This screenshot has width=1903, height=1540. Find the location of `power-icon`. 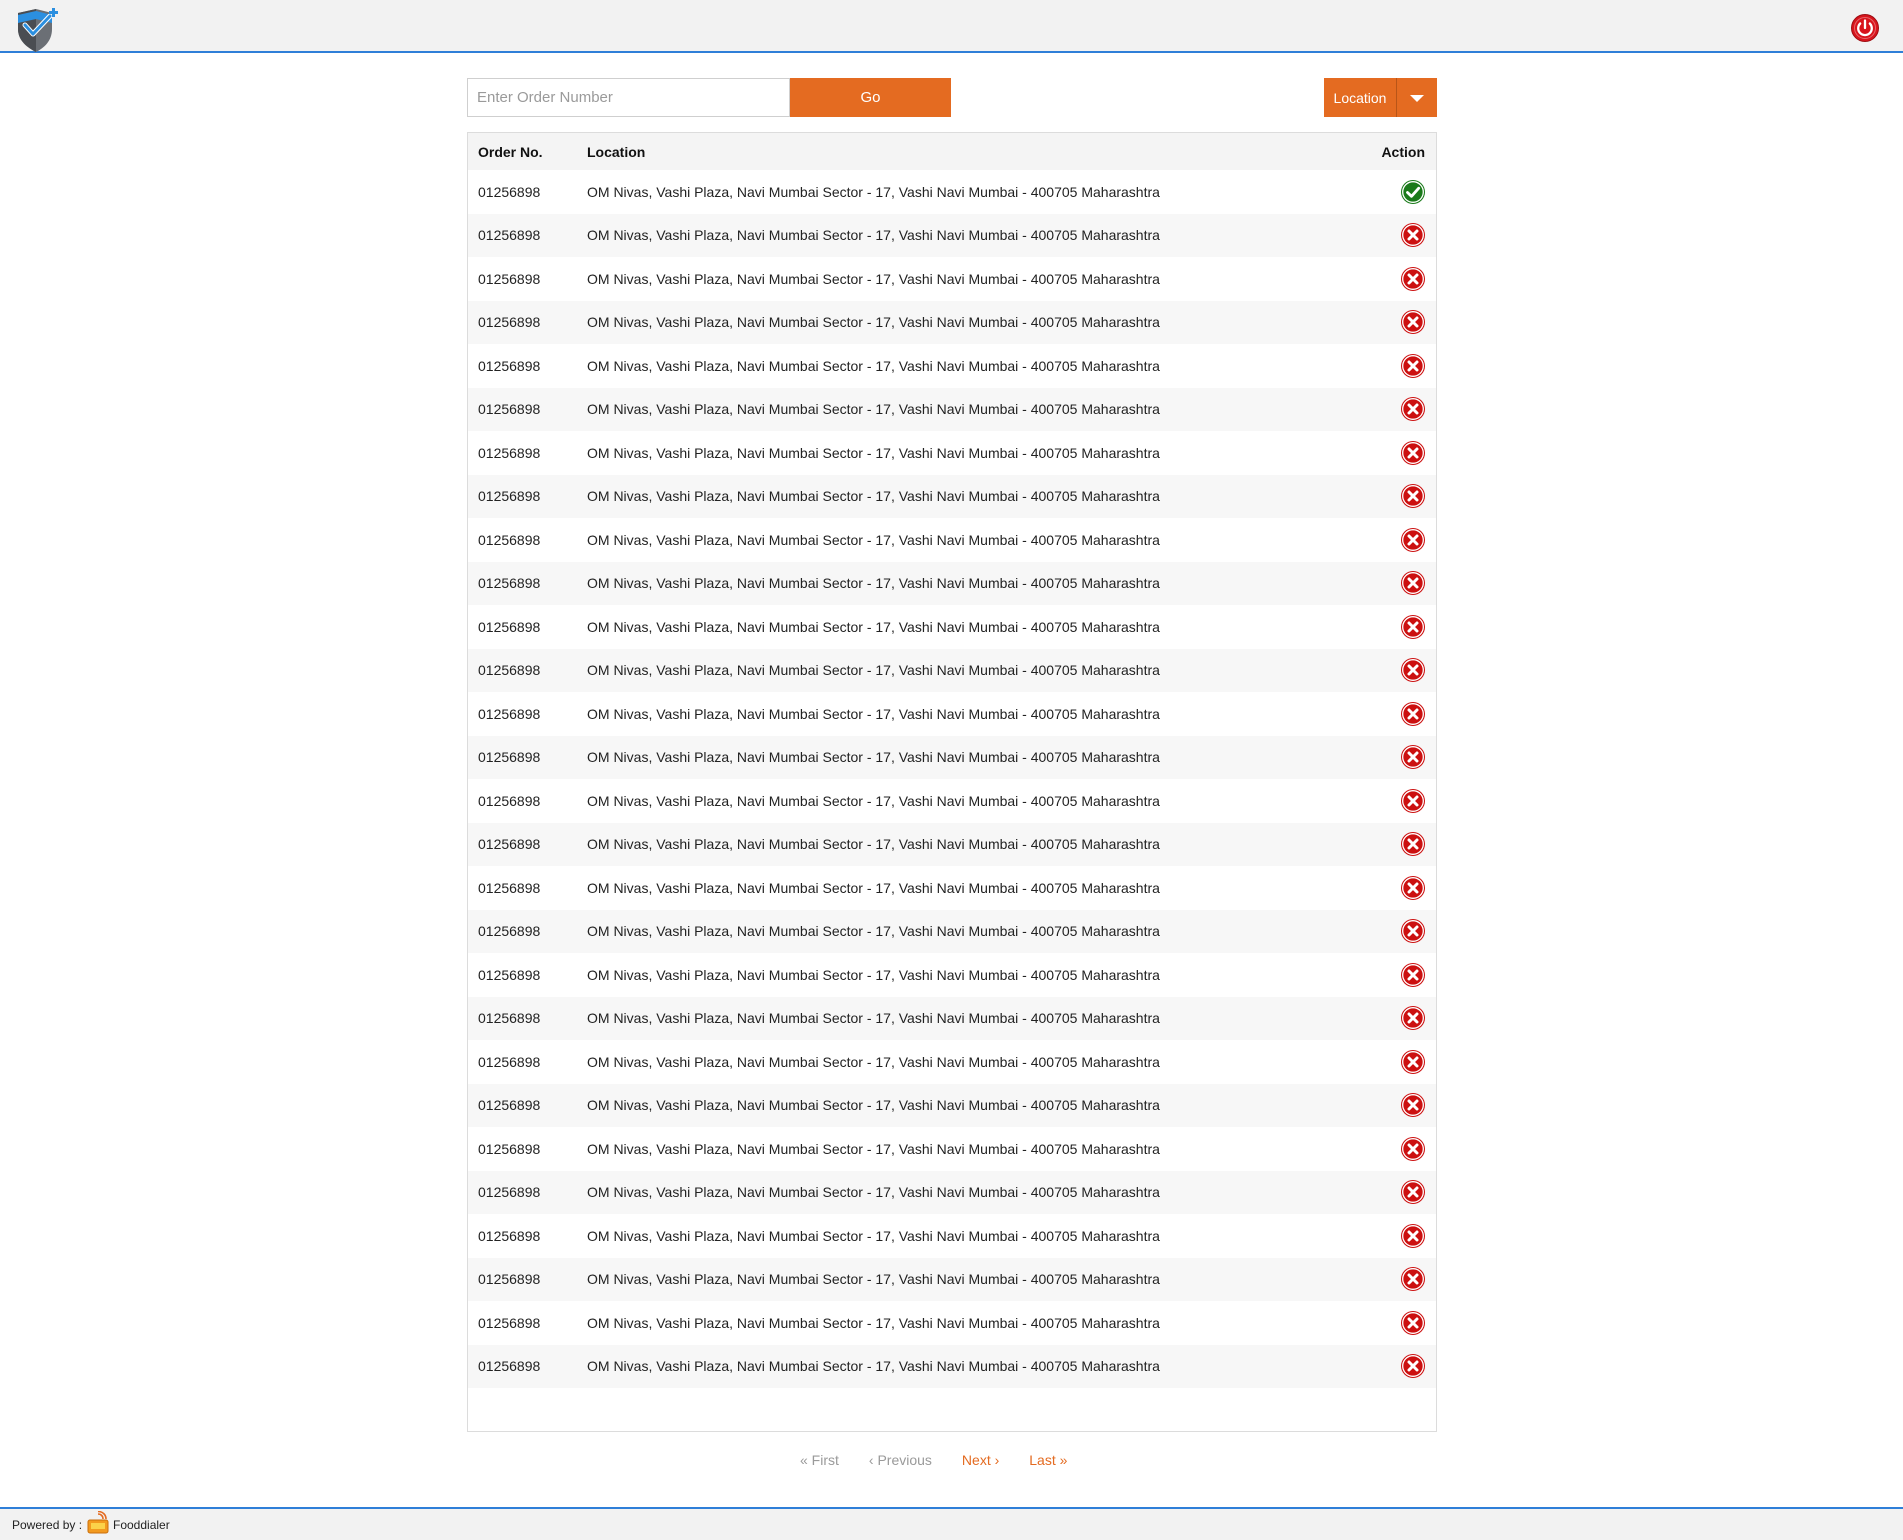

power-icon is located at coordinates (1865, 28).